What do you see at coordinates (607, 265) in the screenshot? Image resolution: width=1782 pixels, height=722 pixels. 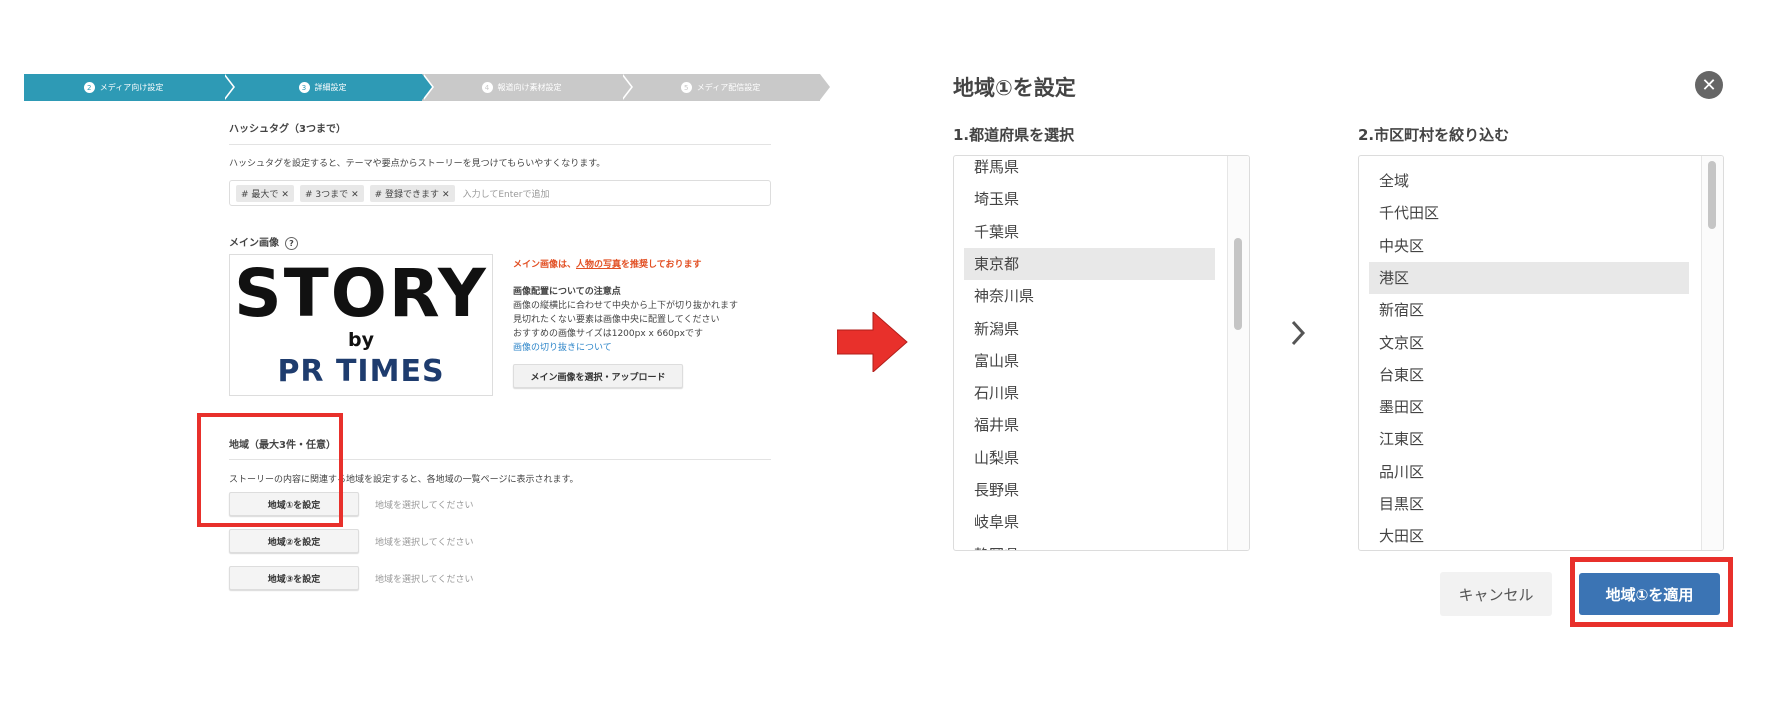 I see `main-image-warning: メイン画像は、人物の写真を推奨しております` at bounding box center [607, 265].